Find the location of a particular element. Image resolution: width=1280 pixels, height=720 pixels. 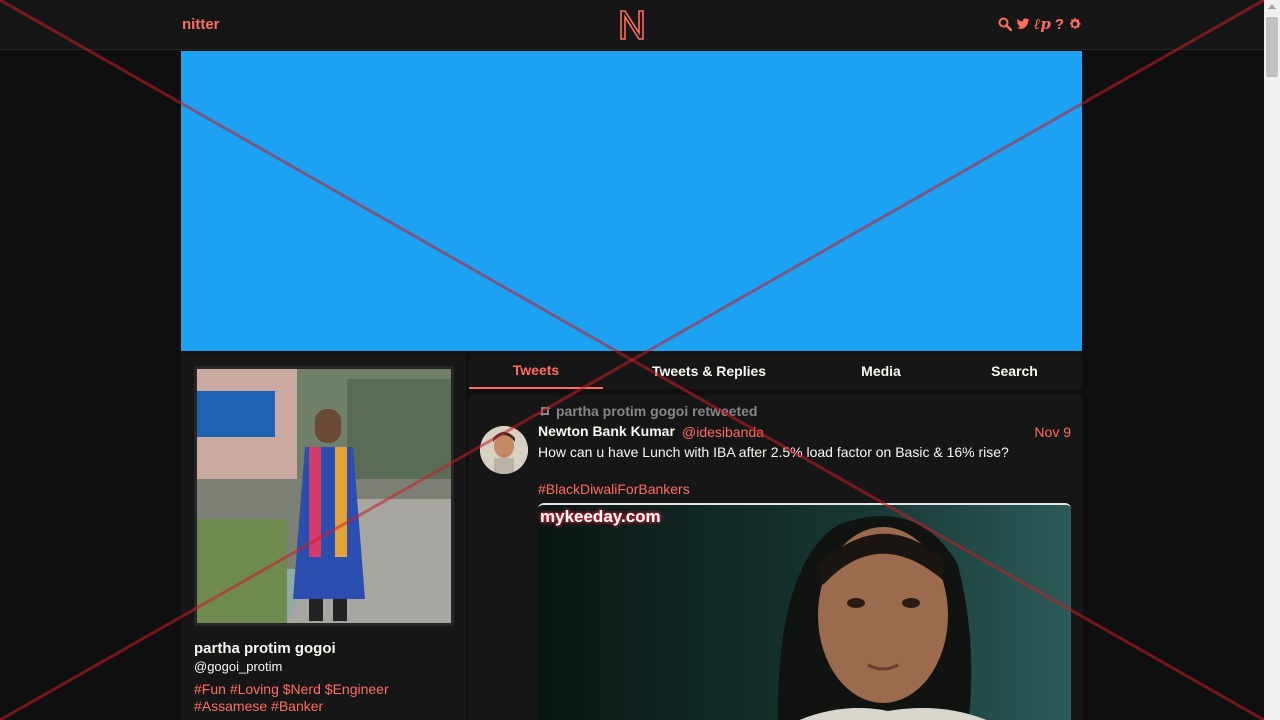

profile-fullname: partha protim gogoi is located at coordinates (265, 648).